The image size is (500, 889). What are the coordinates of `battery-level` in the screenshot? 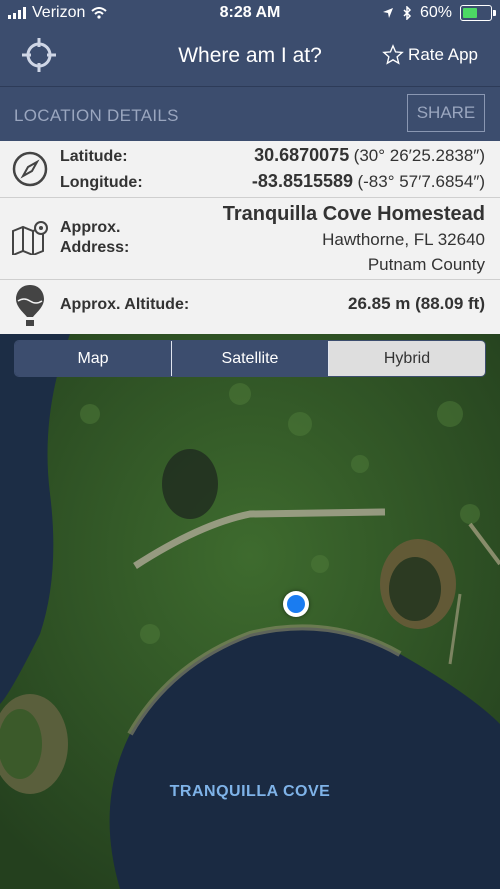 It's located at (470, 13).